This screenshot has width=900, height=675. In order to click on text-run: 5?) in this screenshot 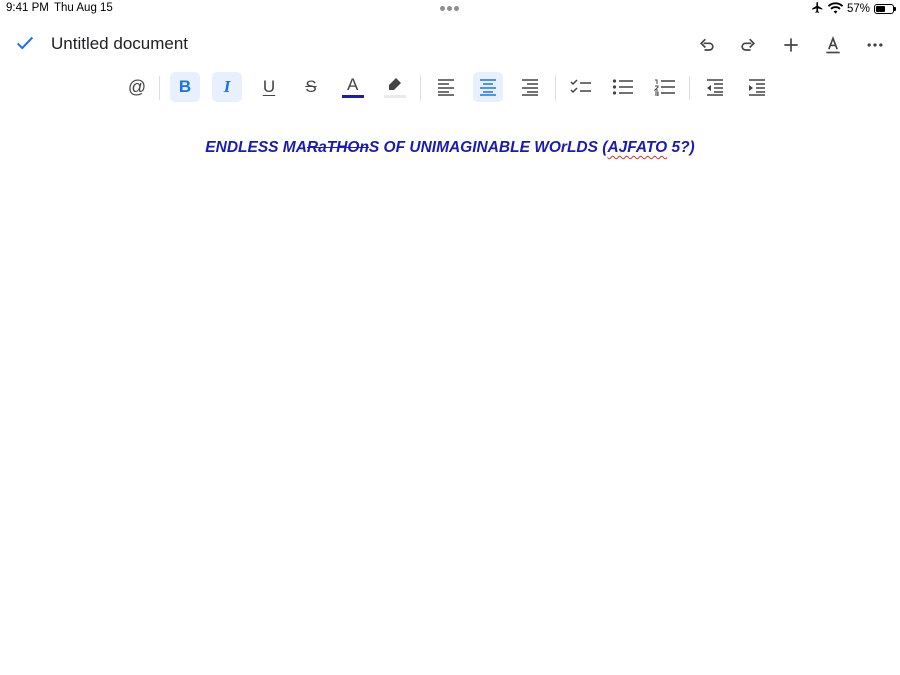, I will do `click(681, 147)`.